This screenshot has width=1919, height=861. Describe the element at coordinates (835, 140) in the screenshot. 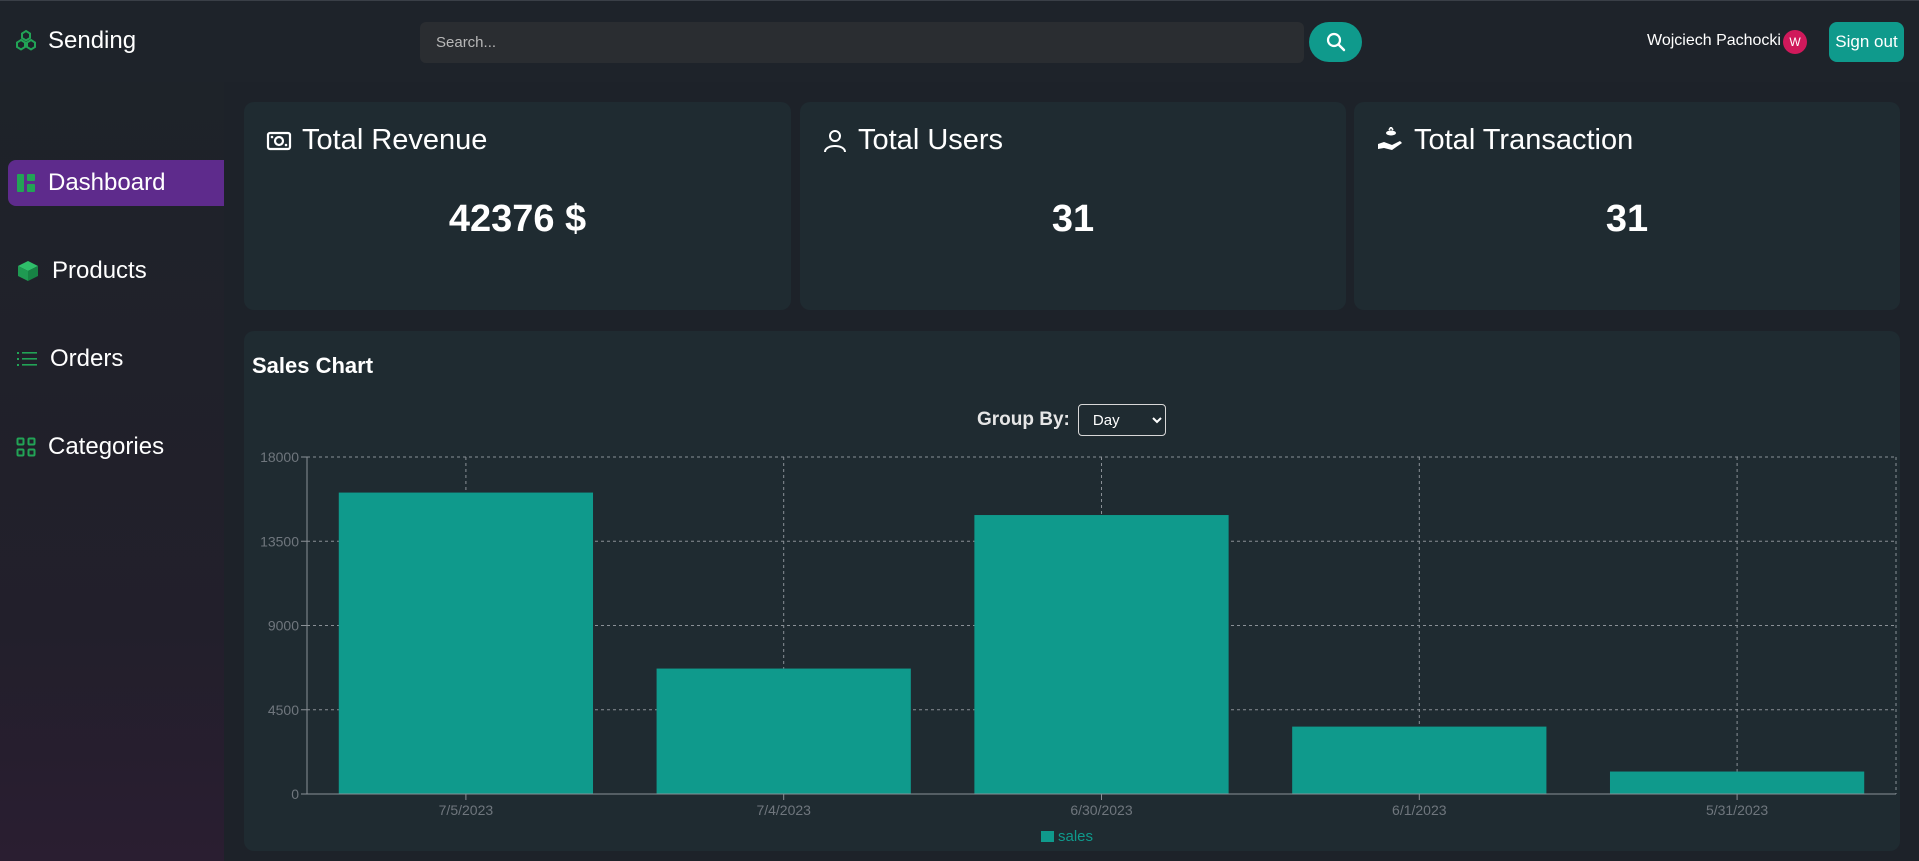

I see `user-icon` at that location.